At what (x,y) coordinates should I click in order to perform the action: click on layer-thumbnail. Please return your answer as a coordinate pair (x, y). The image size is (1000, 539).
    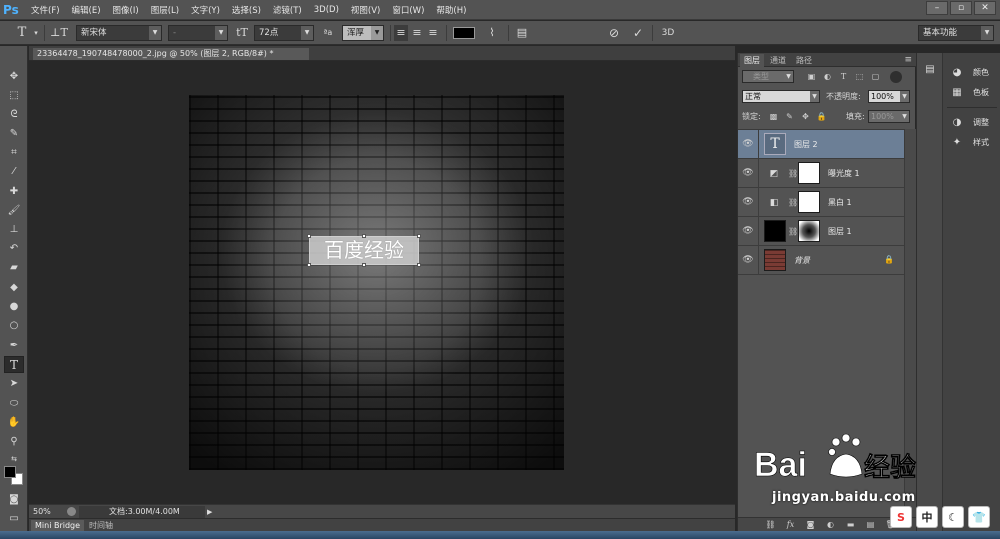
    Looking at the image, I should click on (775, 260).